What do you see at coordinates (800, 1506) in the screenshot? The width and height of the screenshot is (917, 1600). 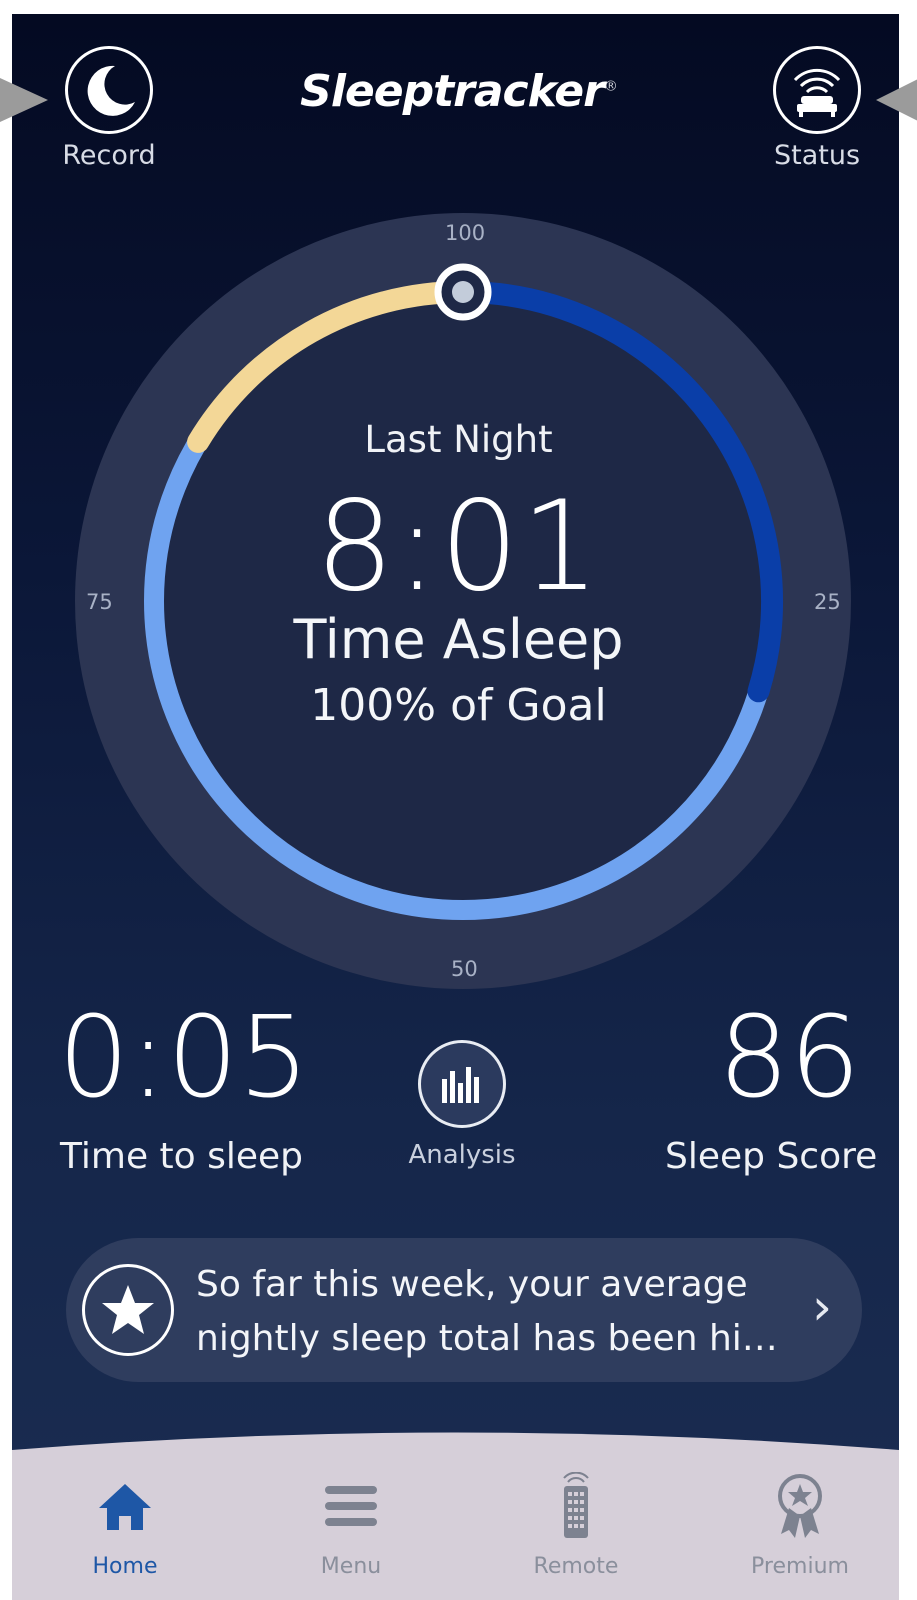 I see `premium-badge-icon` at bounding box center [800, 1506].